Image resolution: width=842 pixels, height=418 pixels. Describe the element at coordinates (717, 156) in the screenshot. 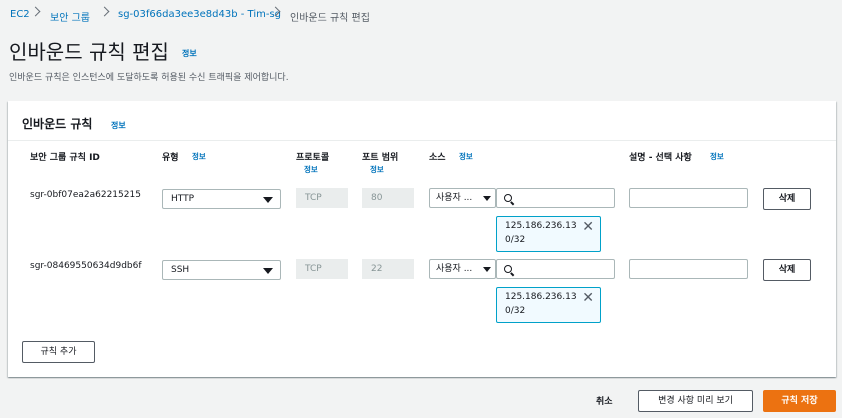

I see `col-description-info: 정보` at that location.